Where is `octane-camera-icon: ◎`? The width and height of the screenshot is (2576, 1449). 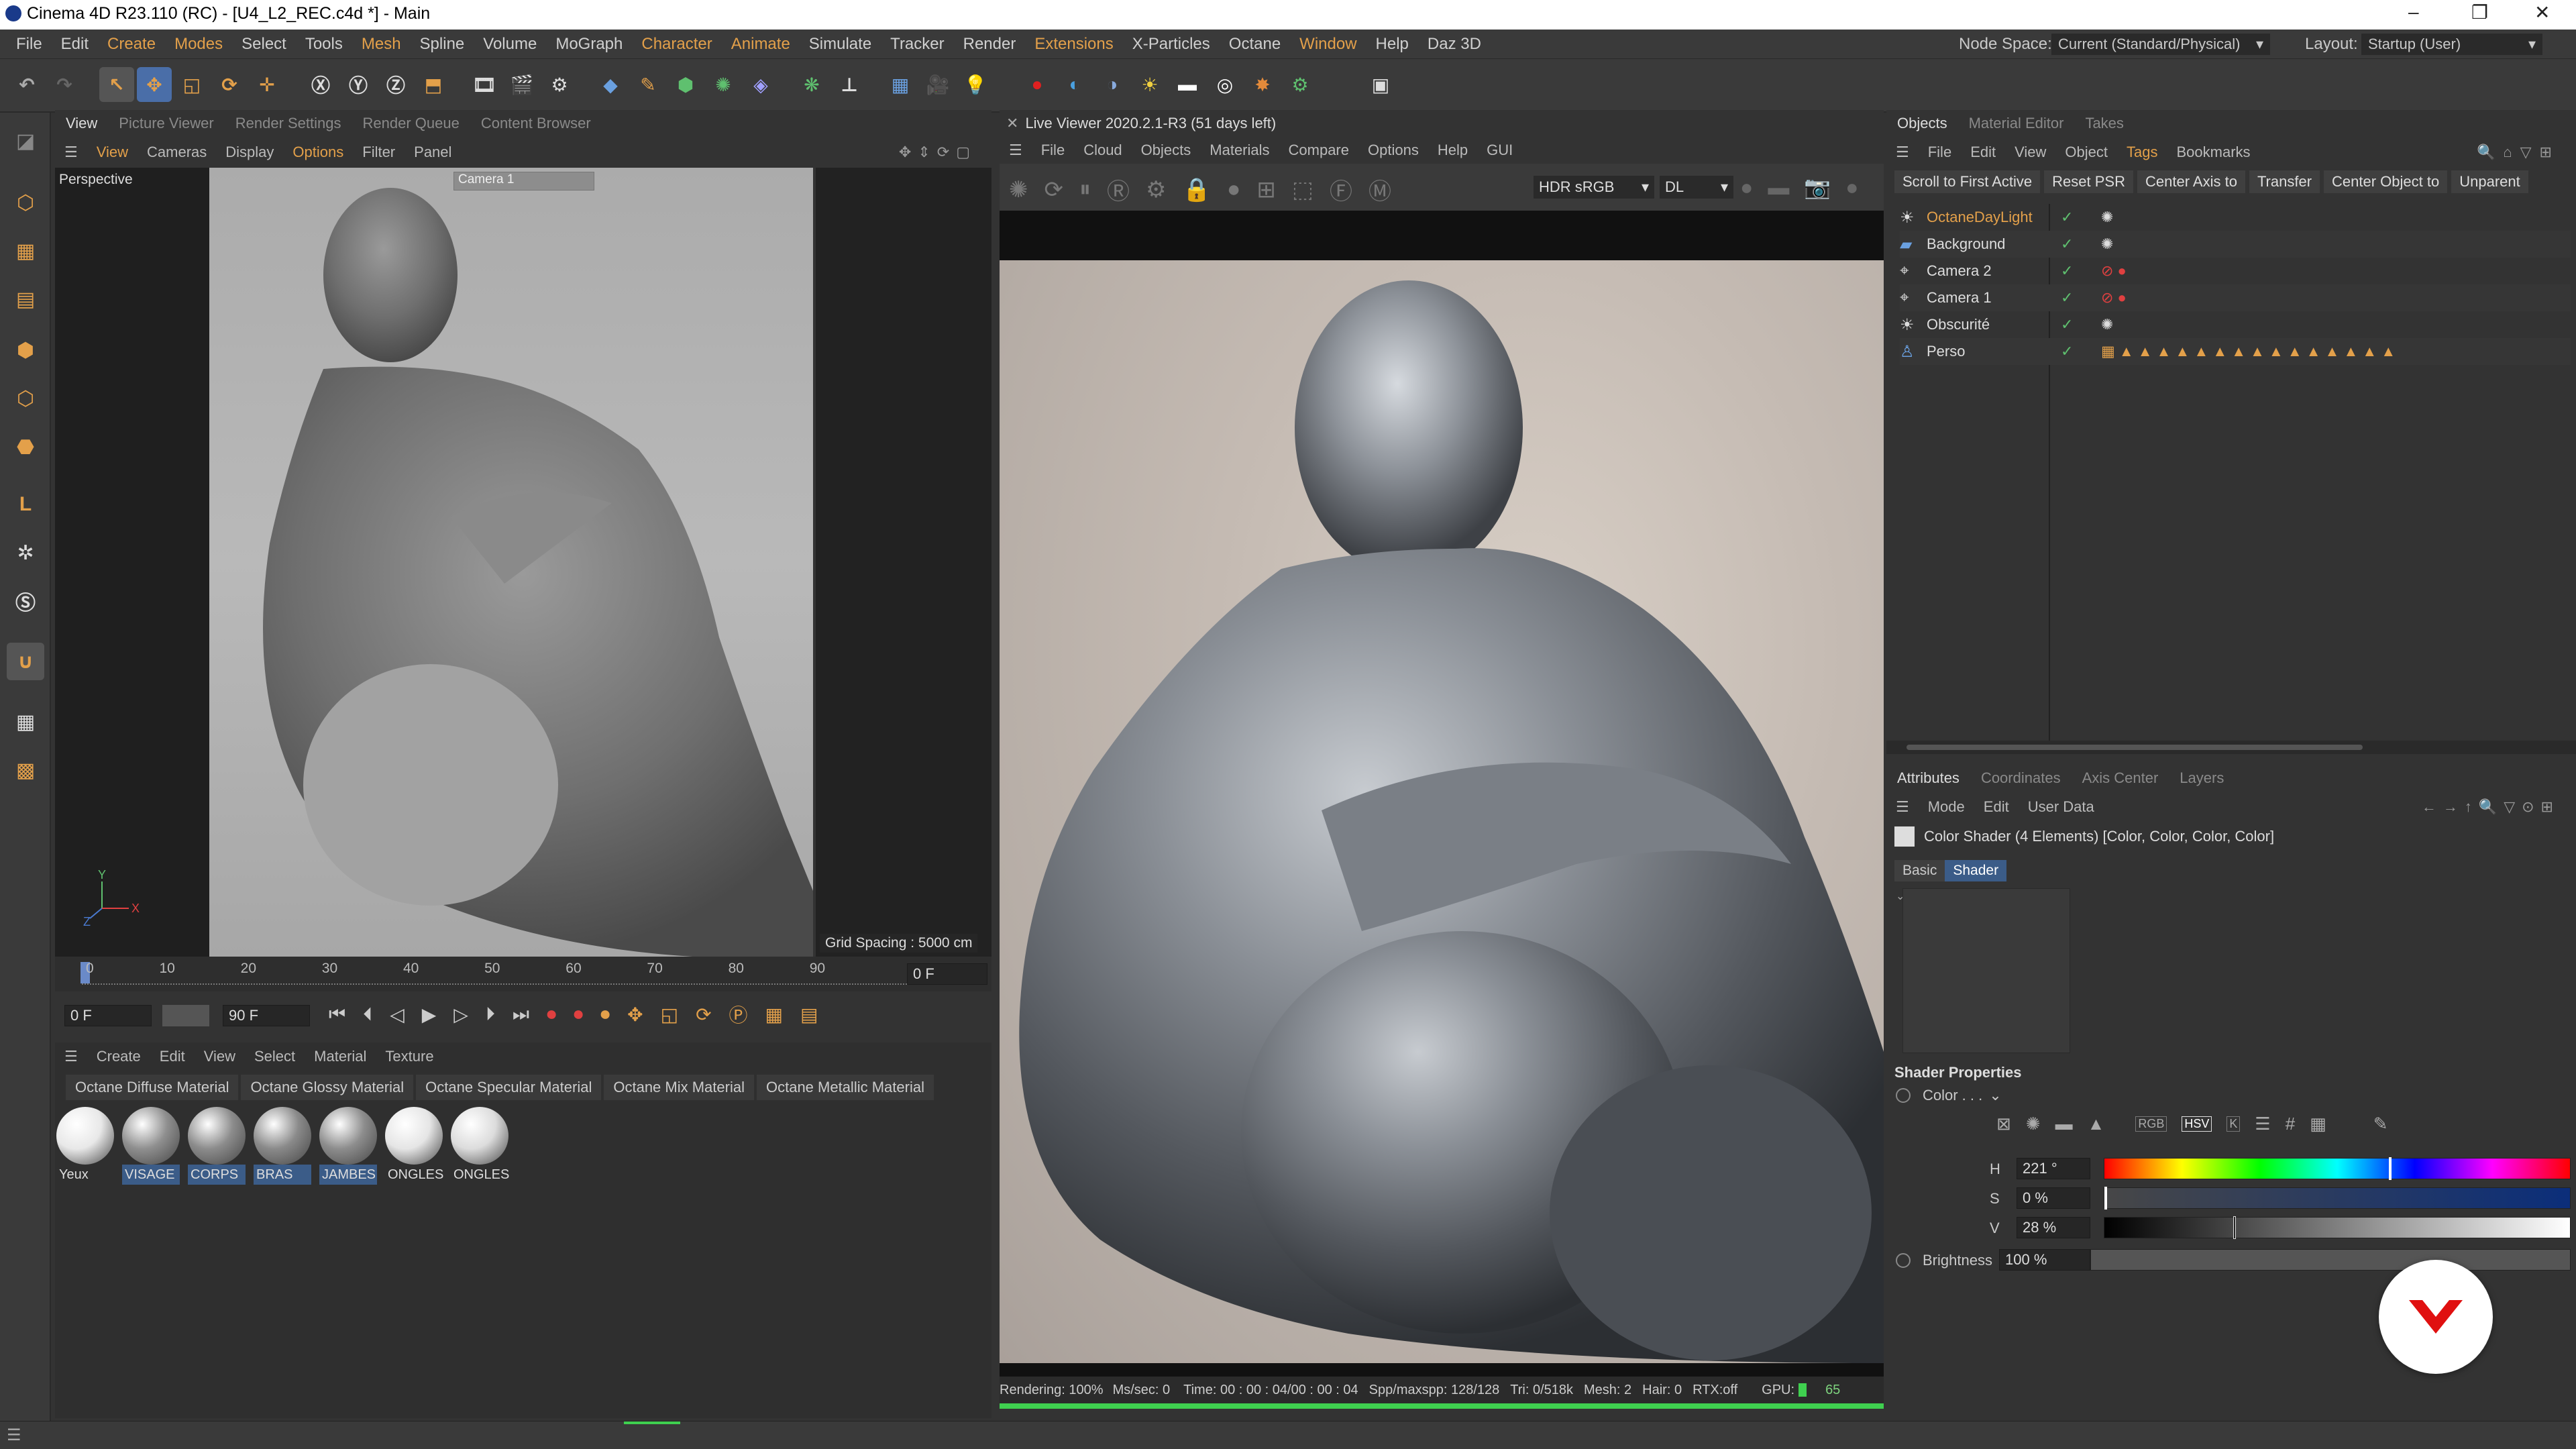
octane-camera-icon: ◎ is located at coordinates (1225, 84).